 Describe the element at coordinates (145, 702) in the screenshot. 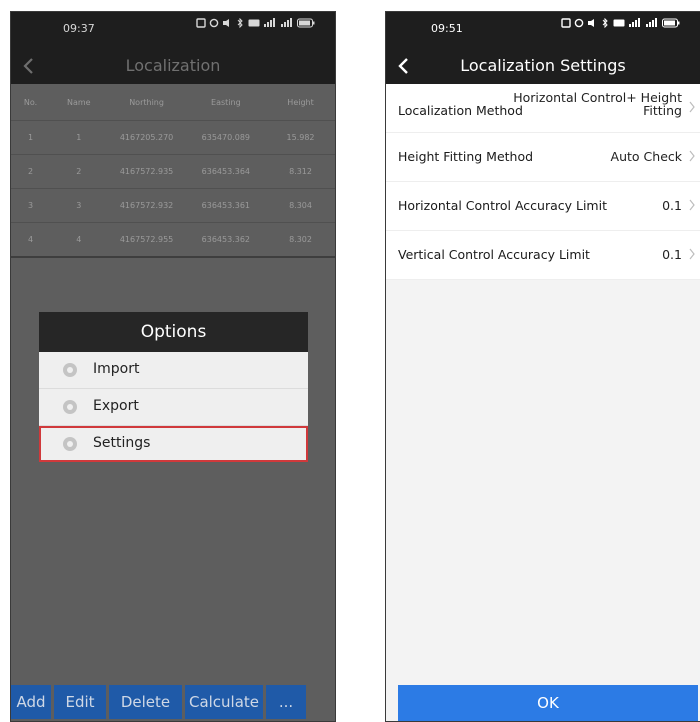

I see `delete-button: Delete` at that location.